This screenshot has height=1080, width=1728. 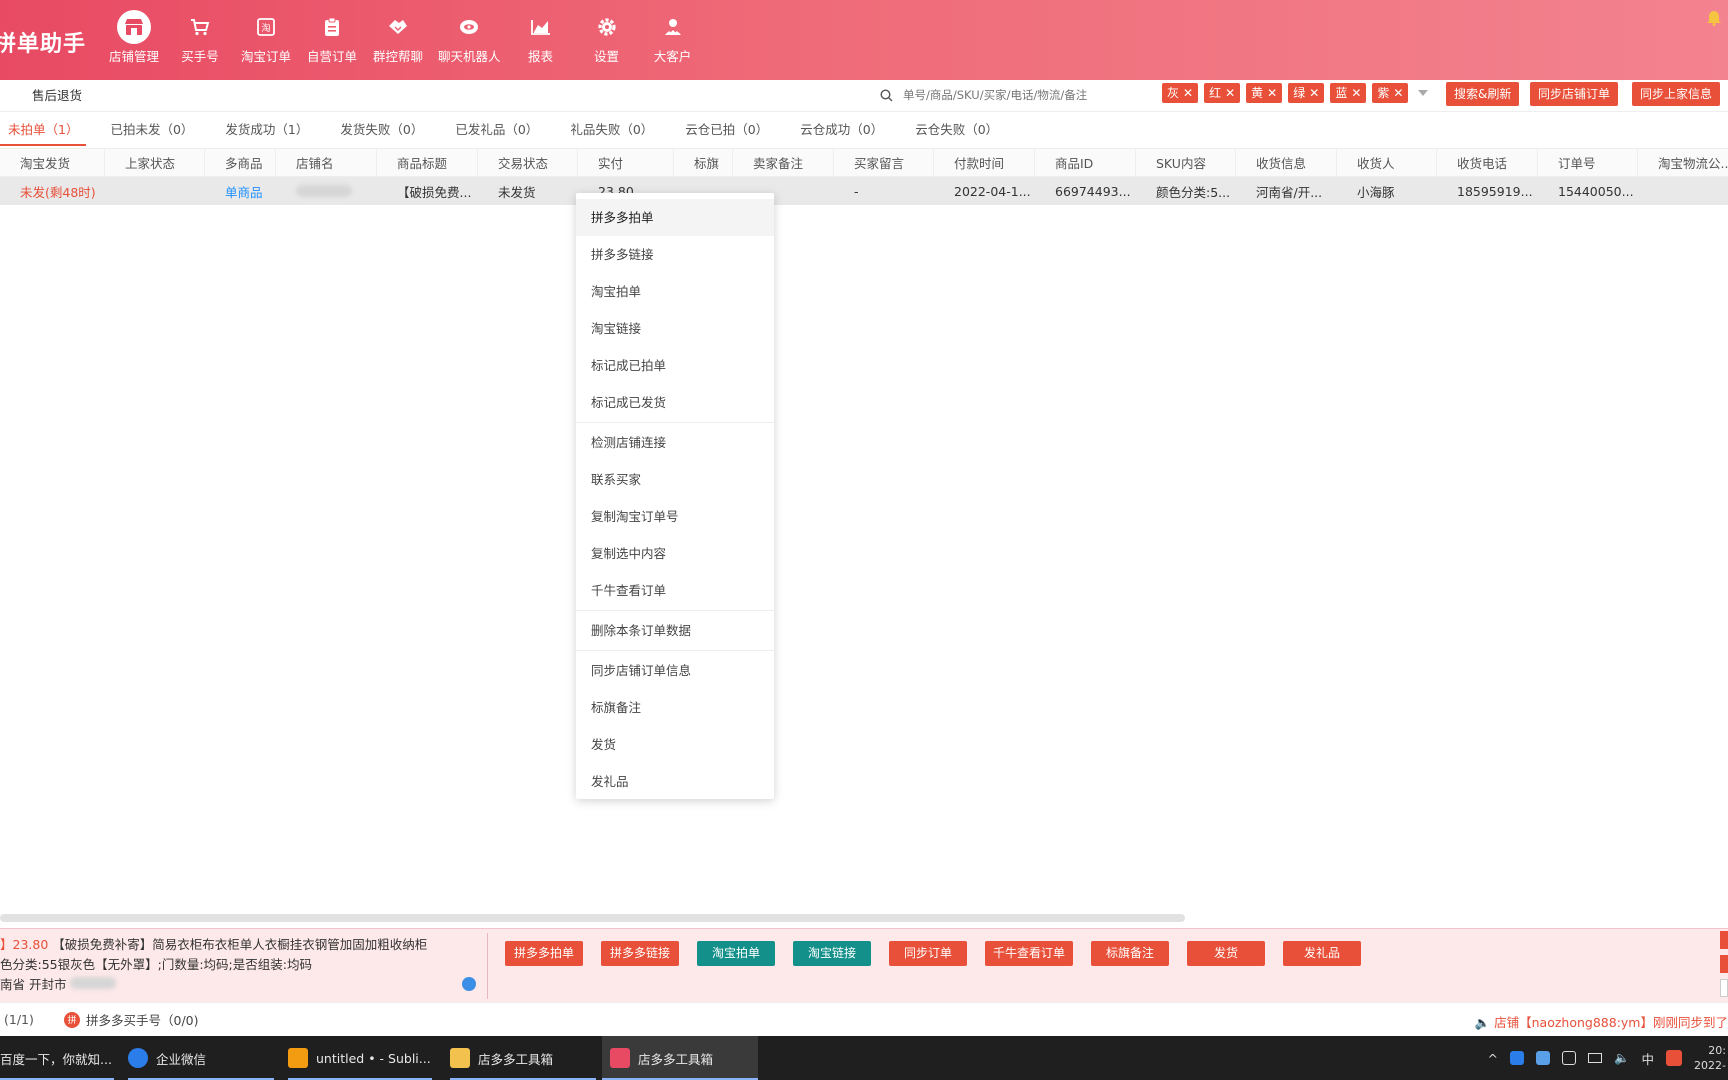 What do you see at coordinates (1390, 93) in the screenshot?
I see `tag-purple: 紫 ✕` at bounding box center [1390, 93].